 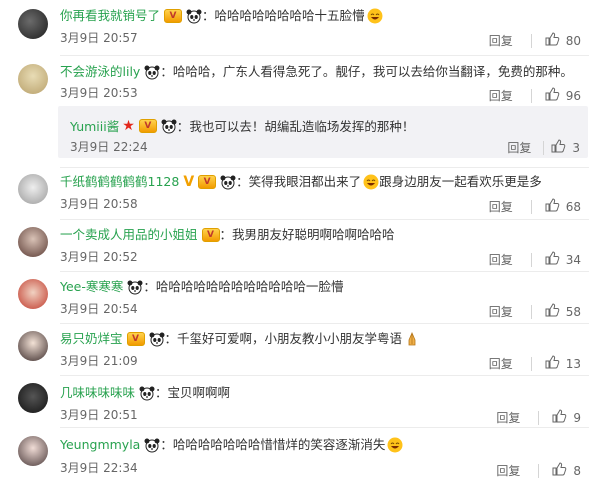 I want to click on username: Yee-寒寒寒, so click(x=91, y=287).